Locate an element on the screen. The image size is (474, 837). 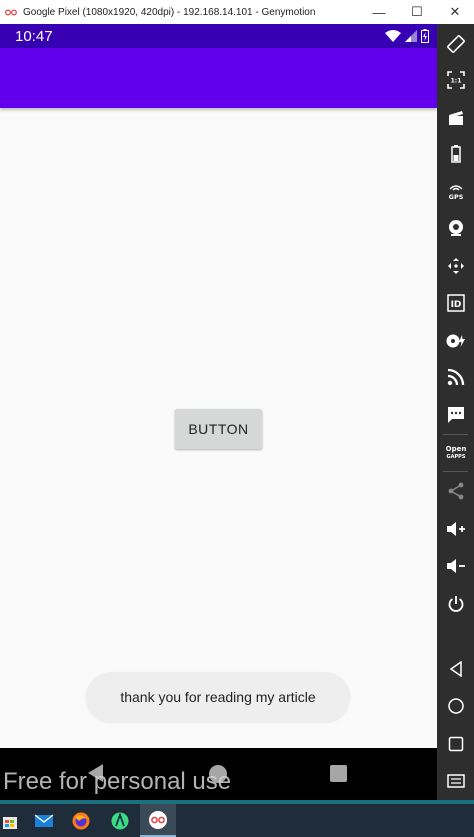
svg-text: GAPPS is located at coordinates (455, 457).